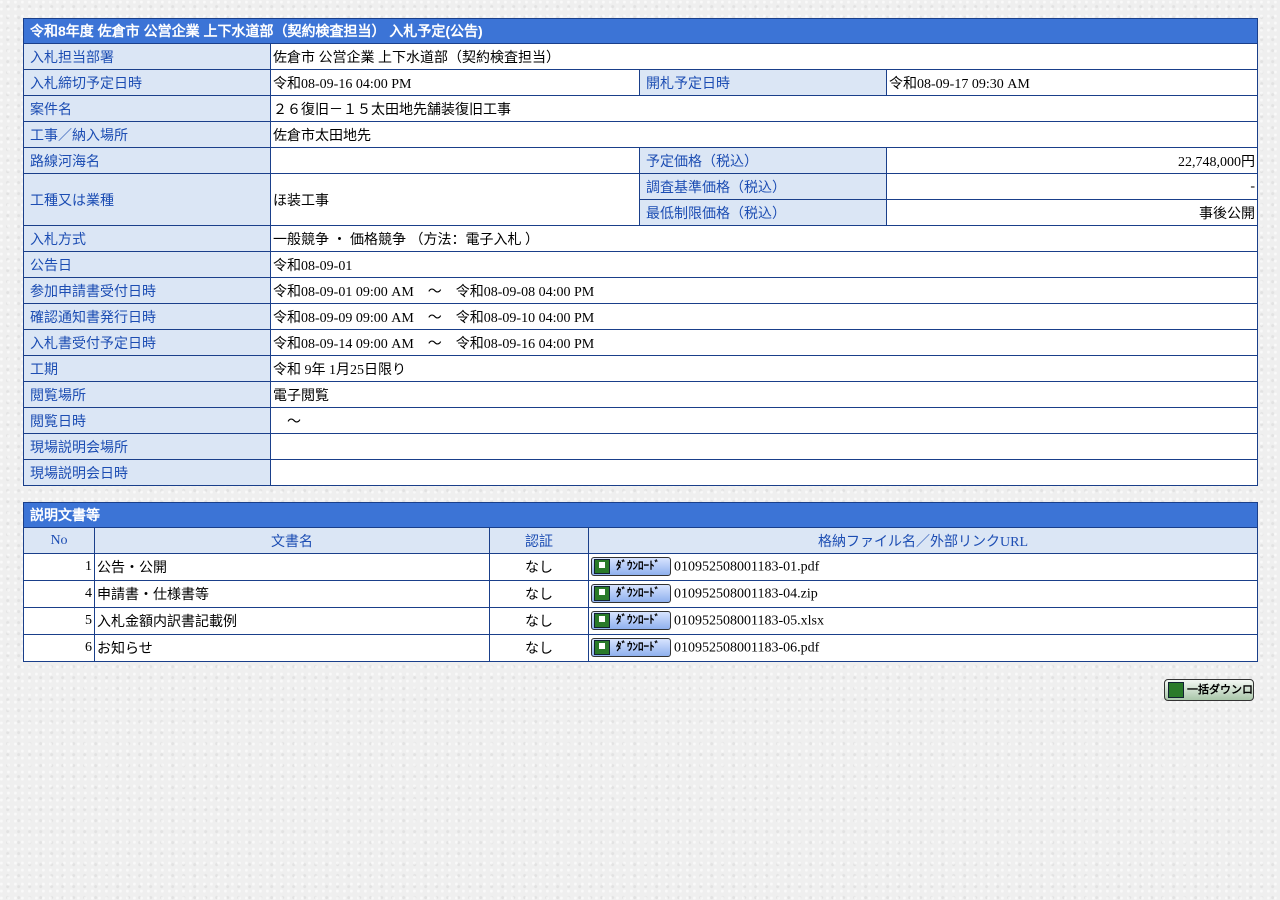 The image size is (1280, 900). What do you see at coordinates (1176, 690) in the screenshot?
I see `bulk-download-icon` at bounding box center [1176, 690].